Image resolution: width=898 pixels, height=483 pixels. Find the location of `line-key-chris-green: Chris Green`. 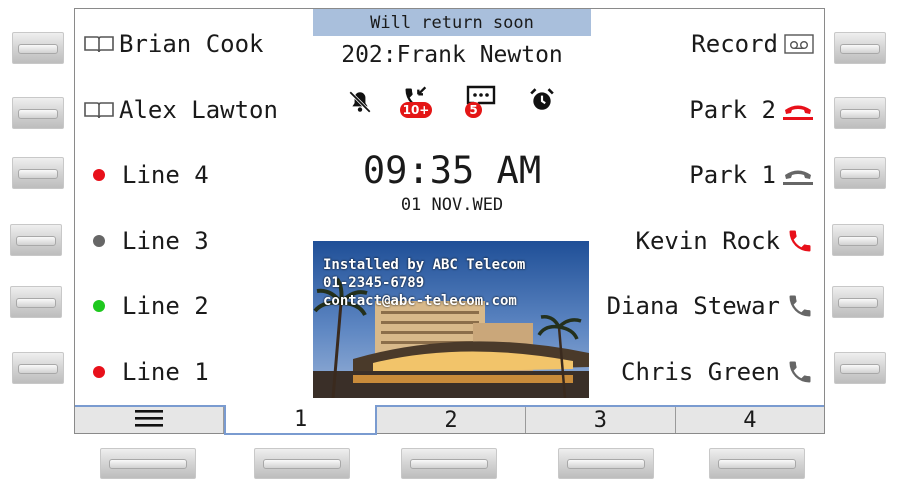

line-key-chris-green: Chris Green is located at coordinates (717, 372).